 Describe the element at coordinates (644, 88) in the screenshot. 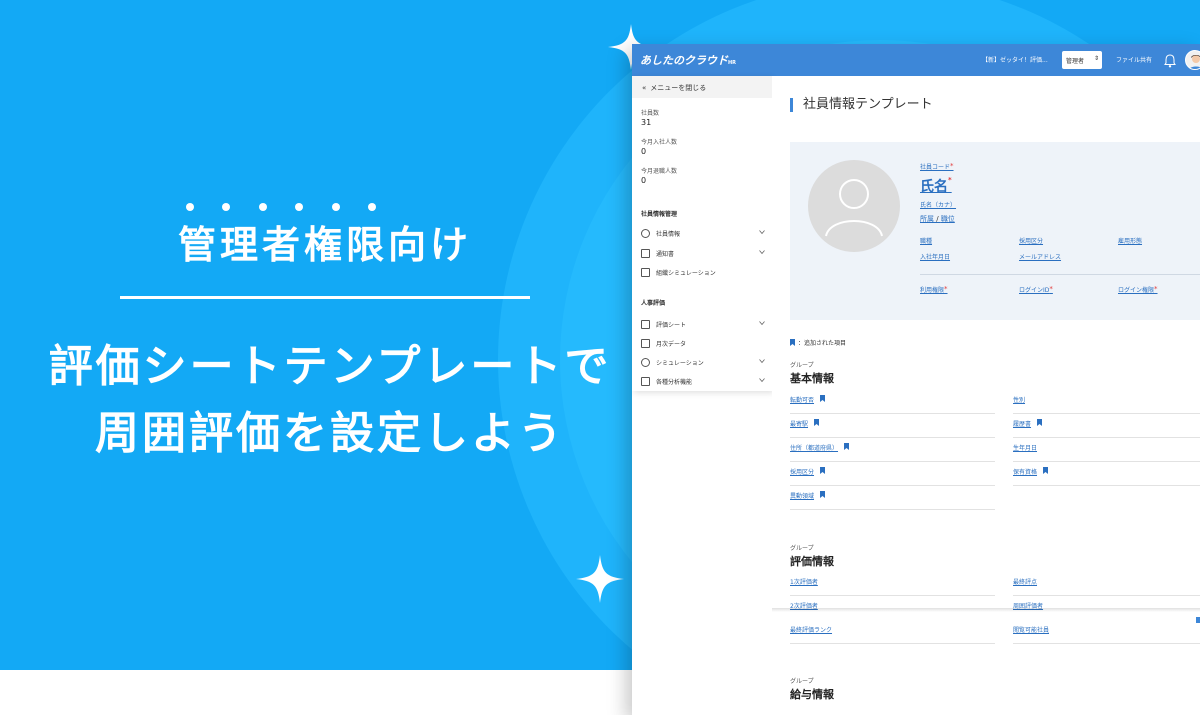

I see `double-chevron-left-icon: «` at that location.